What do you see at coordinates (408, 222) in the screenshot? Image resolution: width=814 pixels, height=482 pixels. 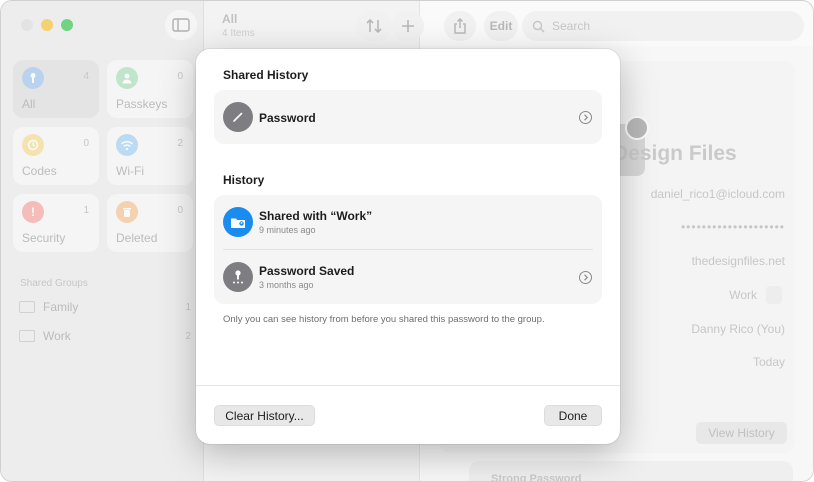 I see `history-row-shared-with-work: Shared with “Work” 9 minutes ago` at bounding box center [408, 222].